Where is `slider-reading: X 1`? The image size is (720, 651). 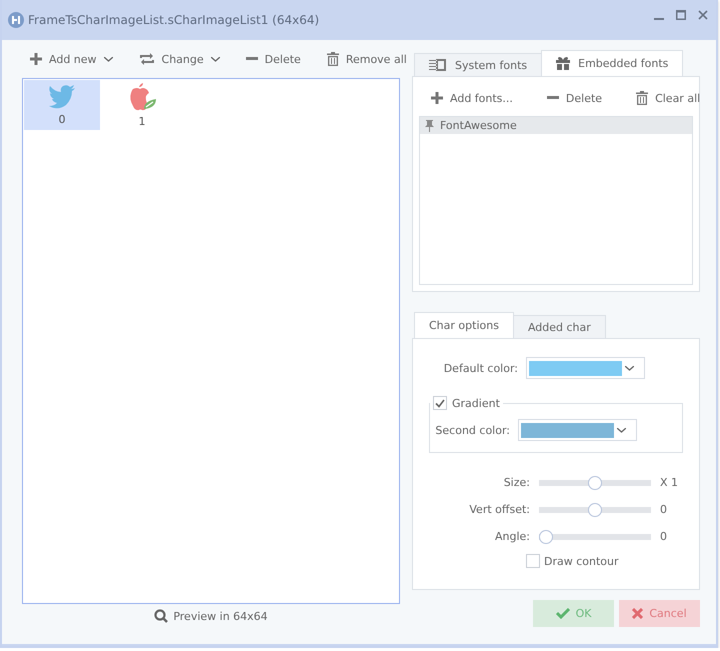 slider-reading: X 1 is located at coordinates (670, 482).